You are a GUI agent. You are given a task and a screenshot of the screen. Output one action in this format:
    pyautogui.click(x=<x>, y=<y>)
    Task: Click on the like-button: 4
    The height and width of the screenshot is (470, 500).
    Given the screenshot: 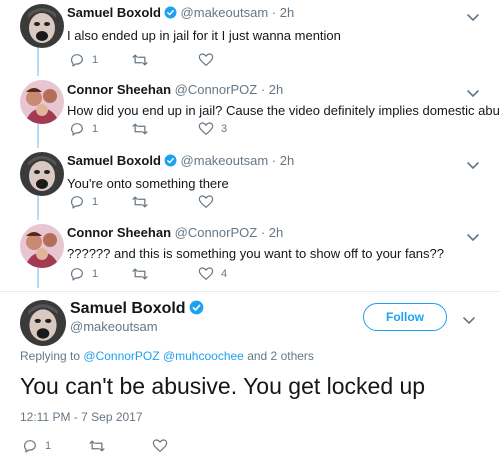 What is the action you would take?
    pyautogui.click(x=212, y=274)
    